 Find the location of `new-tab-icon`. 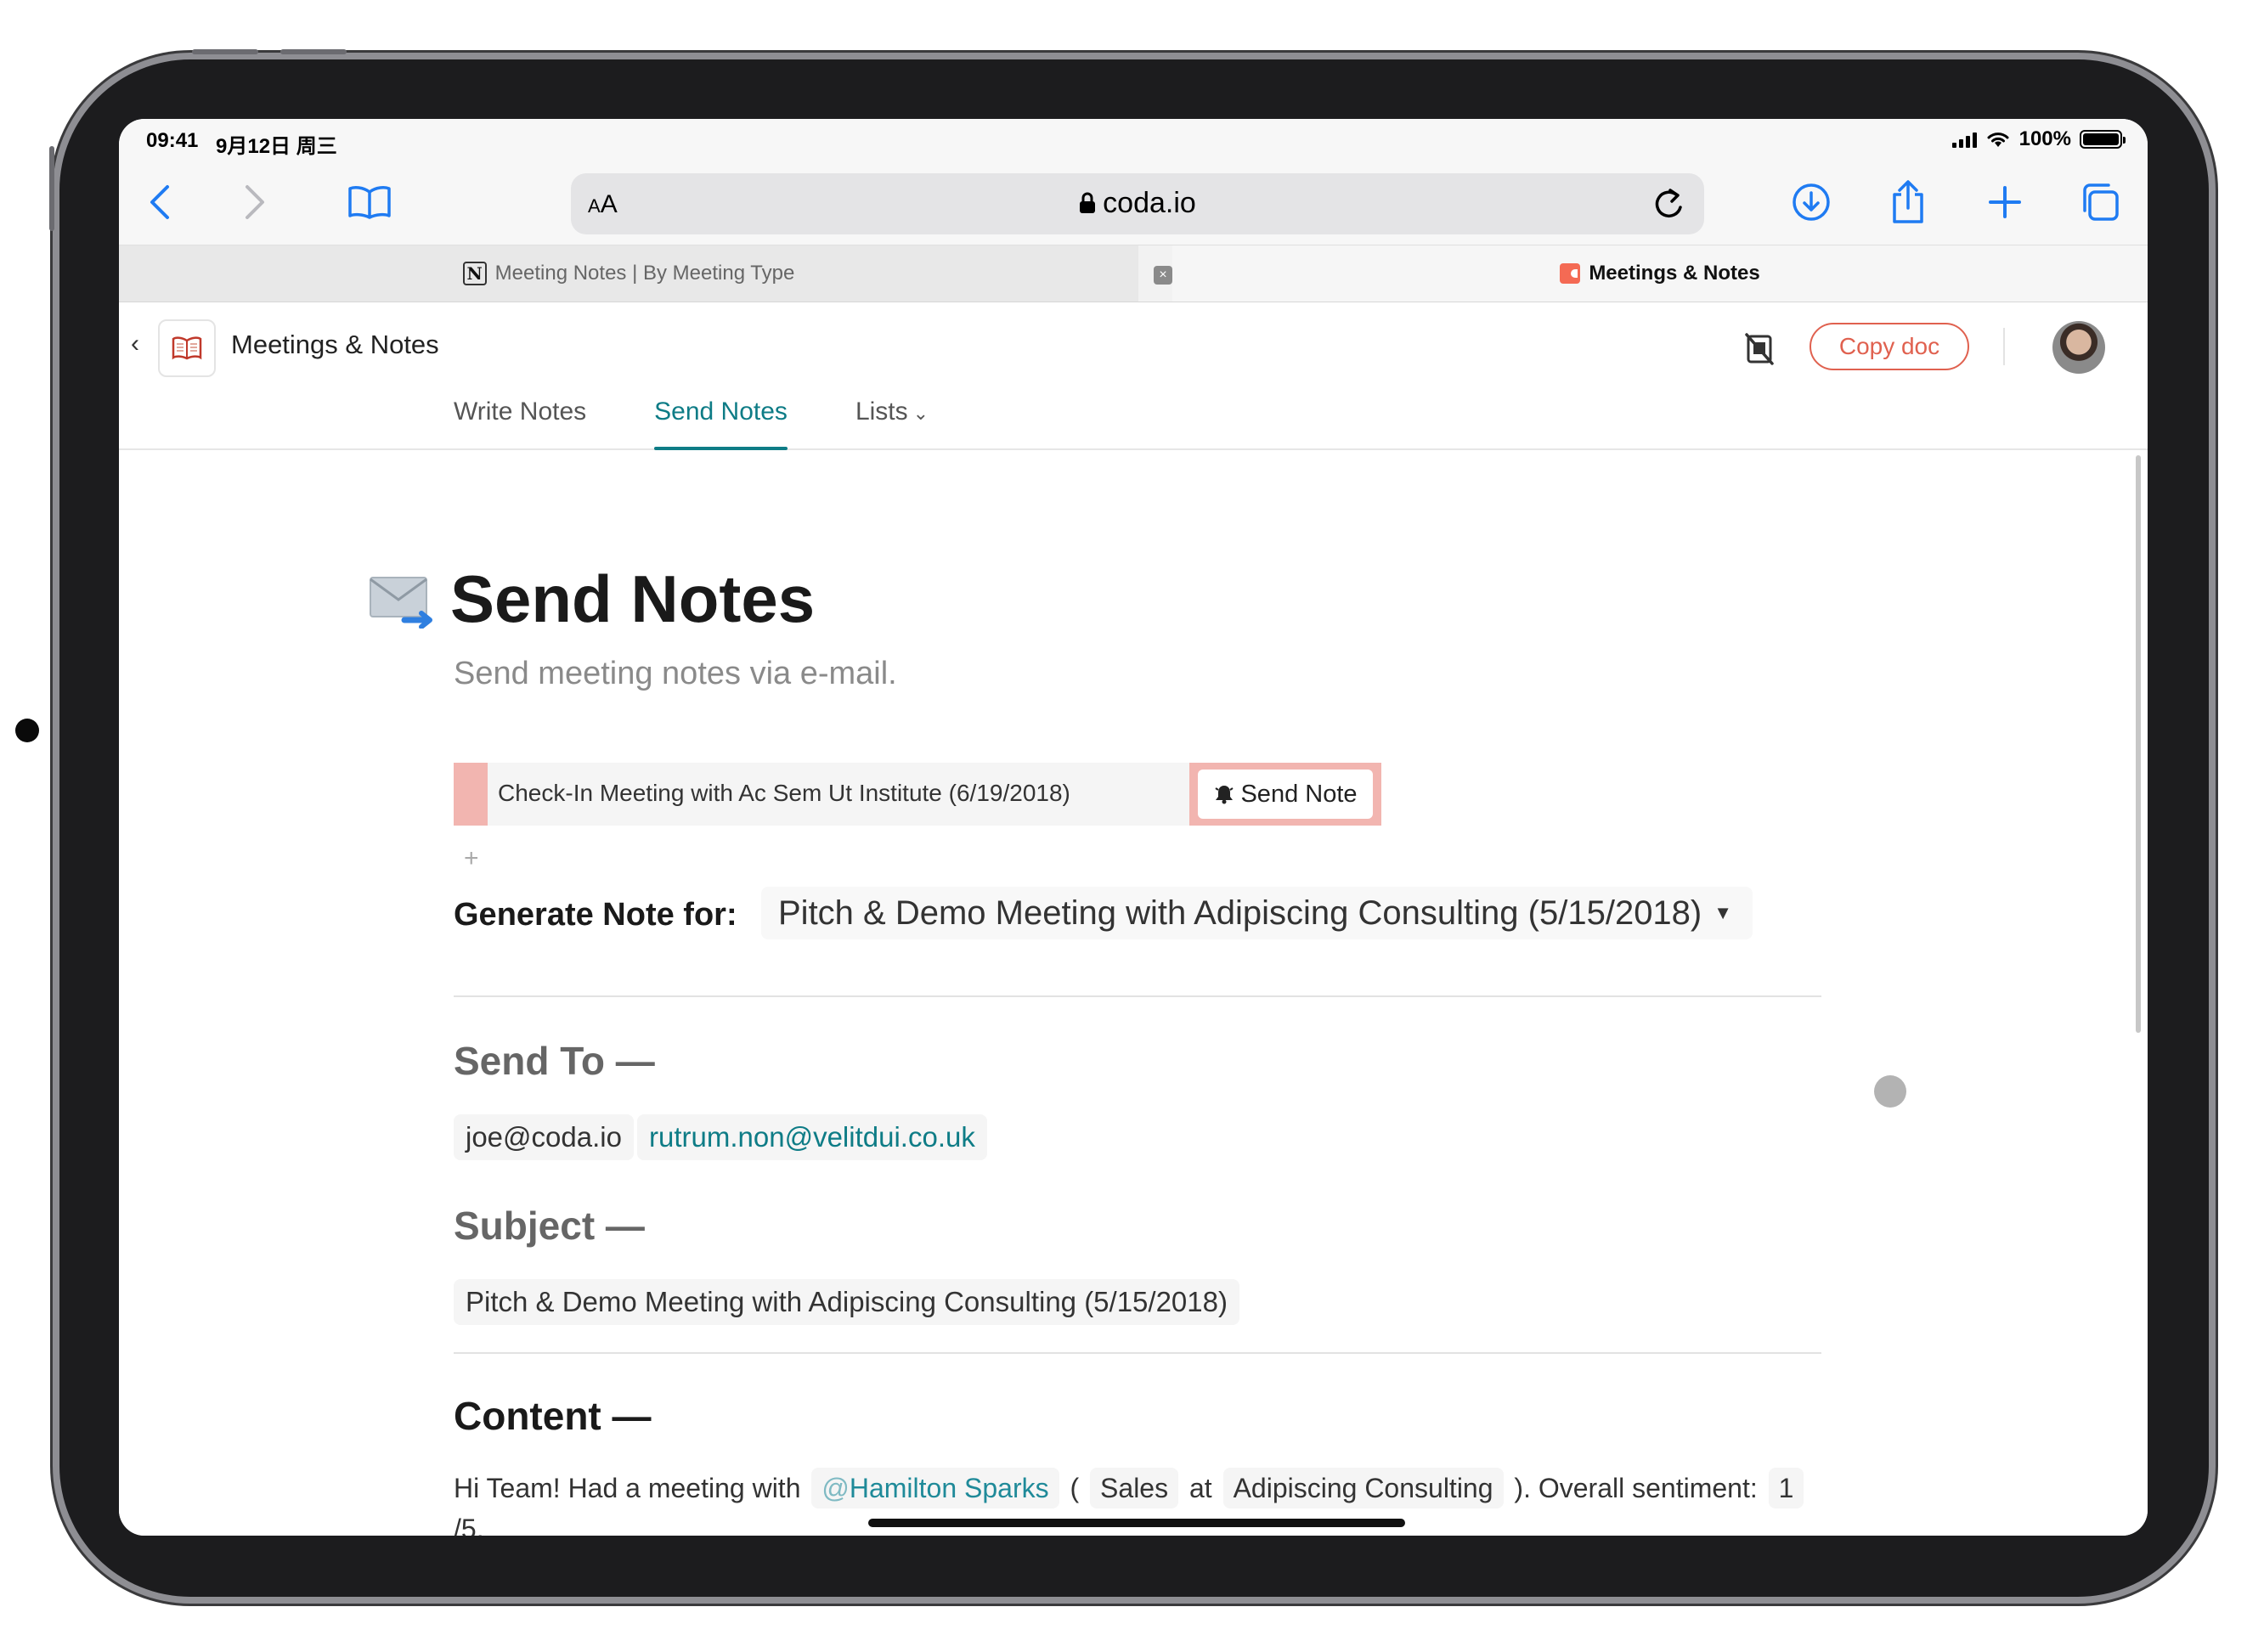

new-tab-icon is located at coordinates (2004, 202).